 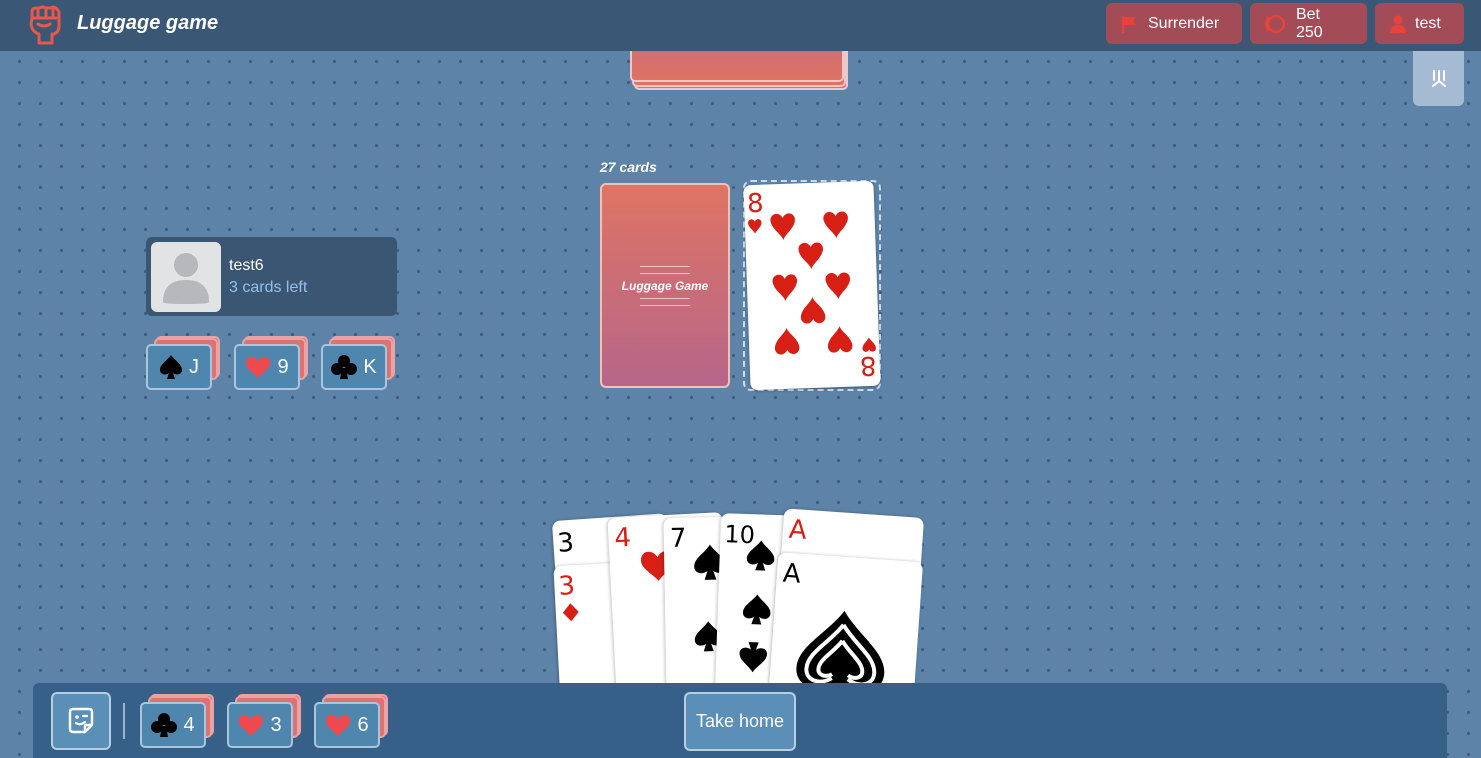 What do you see at coordinates (1184, 23) in the screenshot?
I see `surrender-label: Surrender` at bounding box center [1184, 23].